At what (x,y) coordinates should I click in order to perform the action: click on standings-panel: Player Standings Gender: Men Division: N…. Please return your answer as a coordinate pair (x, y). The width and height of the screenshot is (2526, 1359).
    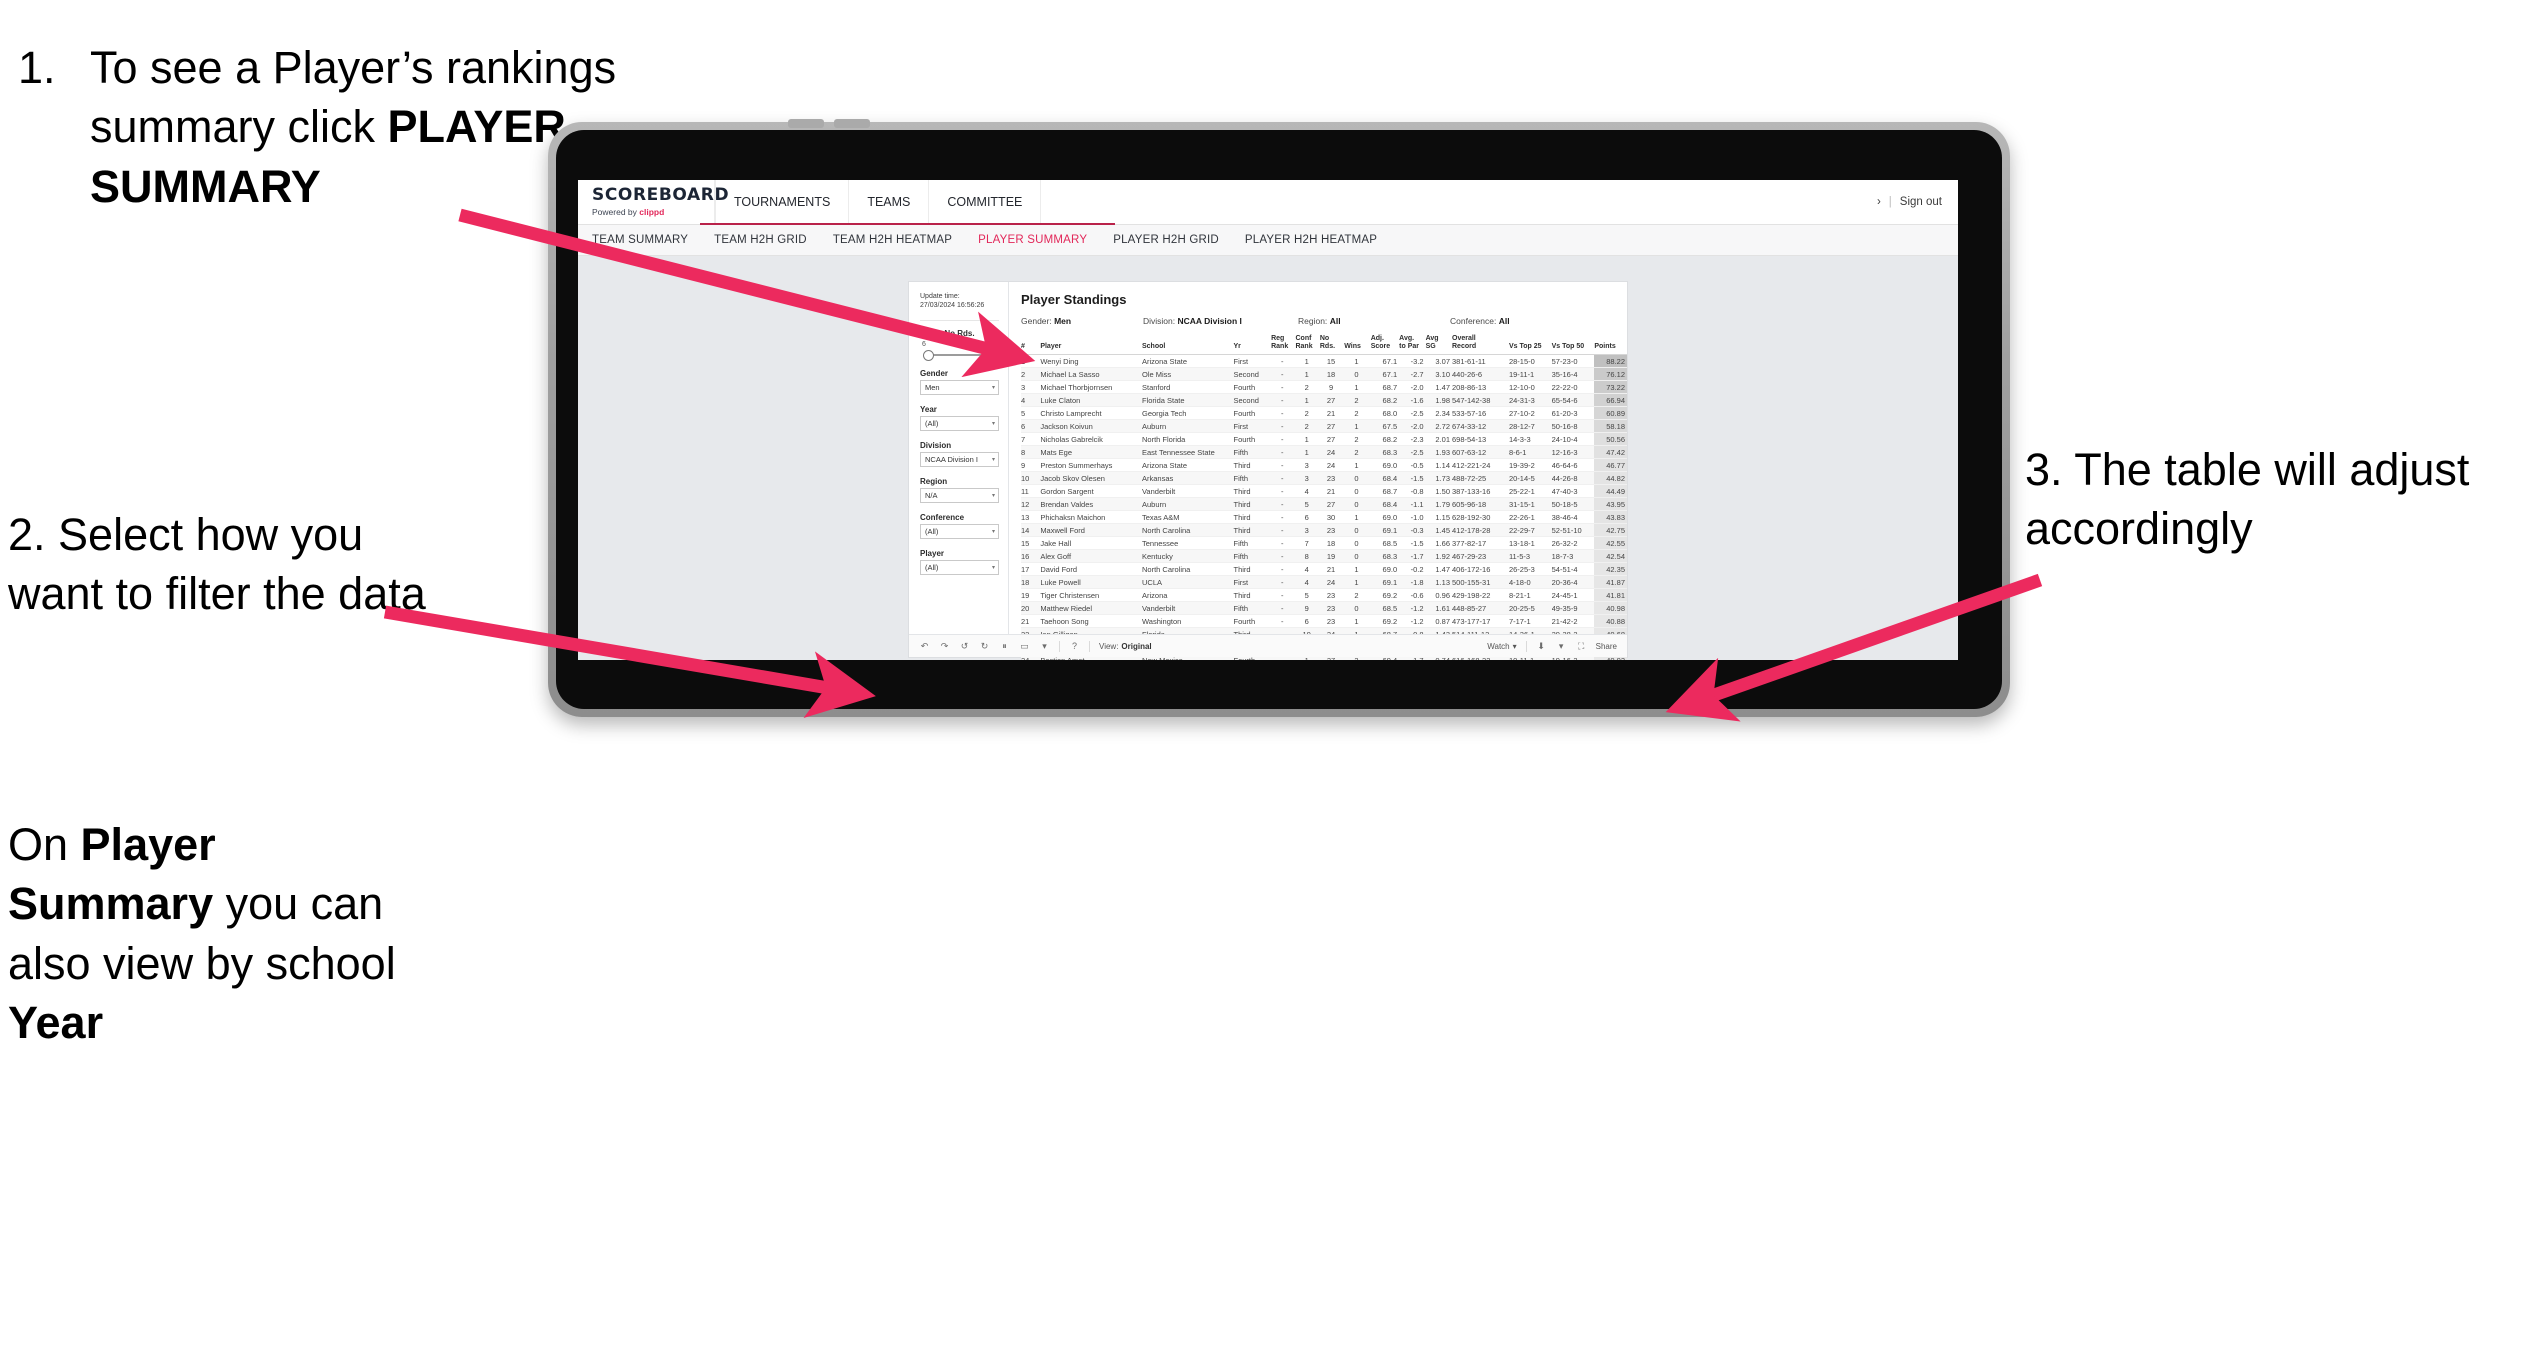
    Looking at the image, I should click on (1318, 471).